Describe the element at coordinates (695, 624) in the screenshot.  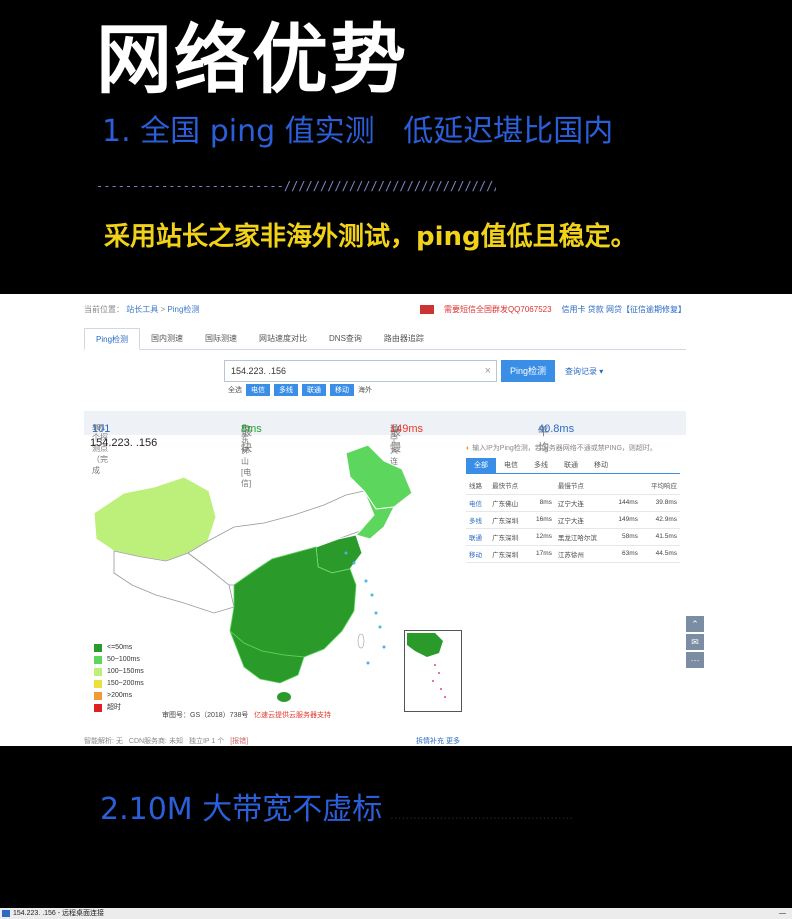
I see `chevron-up-icon: ⌃` at that location.